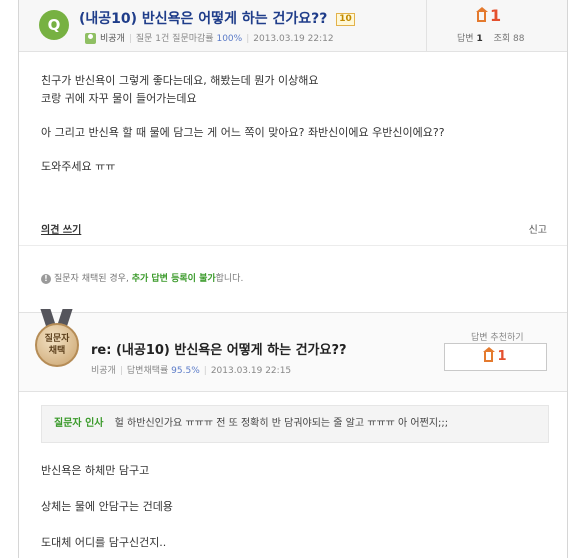 This screenshot has height=558, width=580. I want to click on adopt-label: 답변채택률, so click(147, 371).